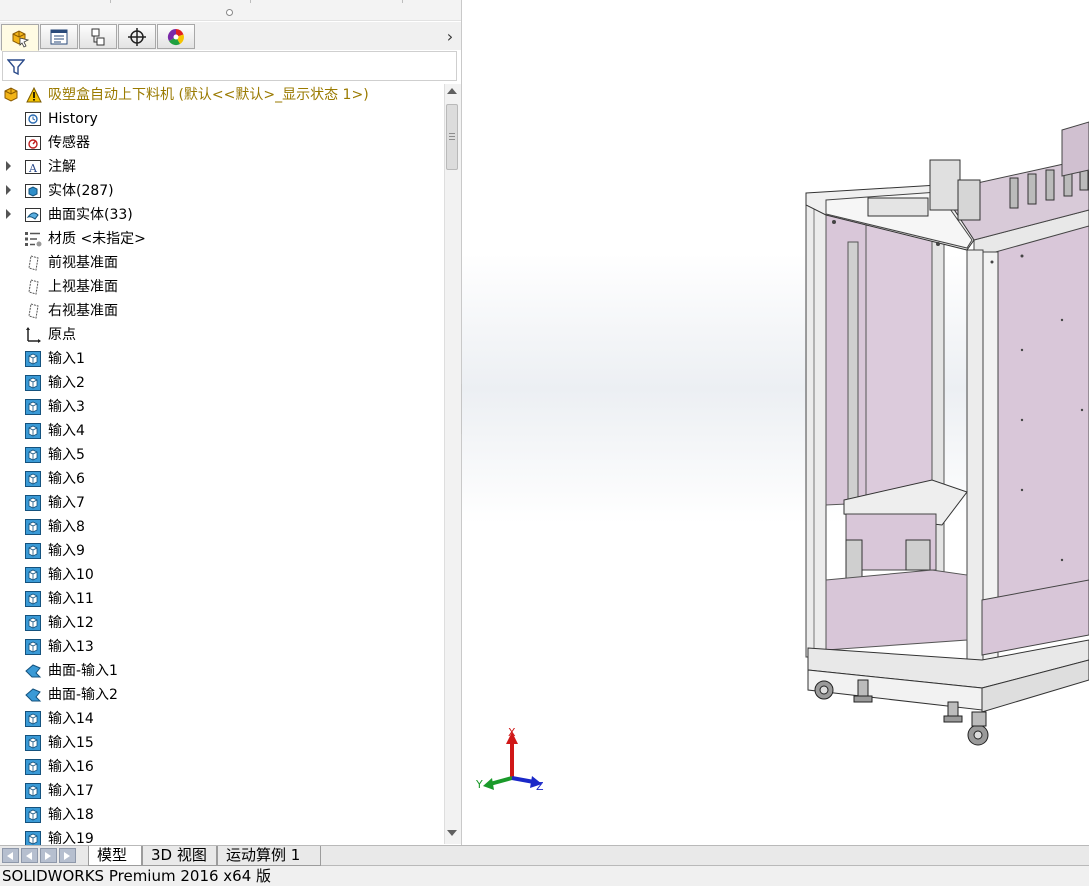  What do you see at coordinates (229, 66) in the screenshot?
I see `feature-filter-bar` at bounding box center [229, 66].